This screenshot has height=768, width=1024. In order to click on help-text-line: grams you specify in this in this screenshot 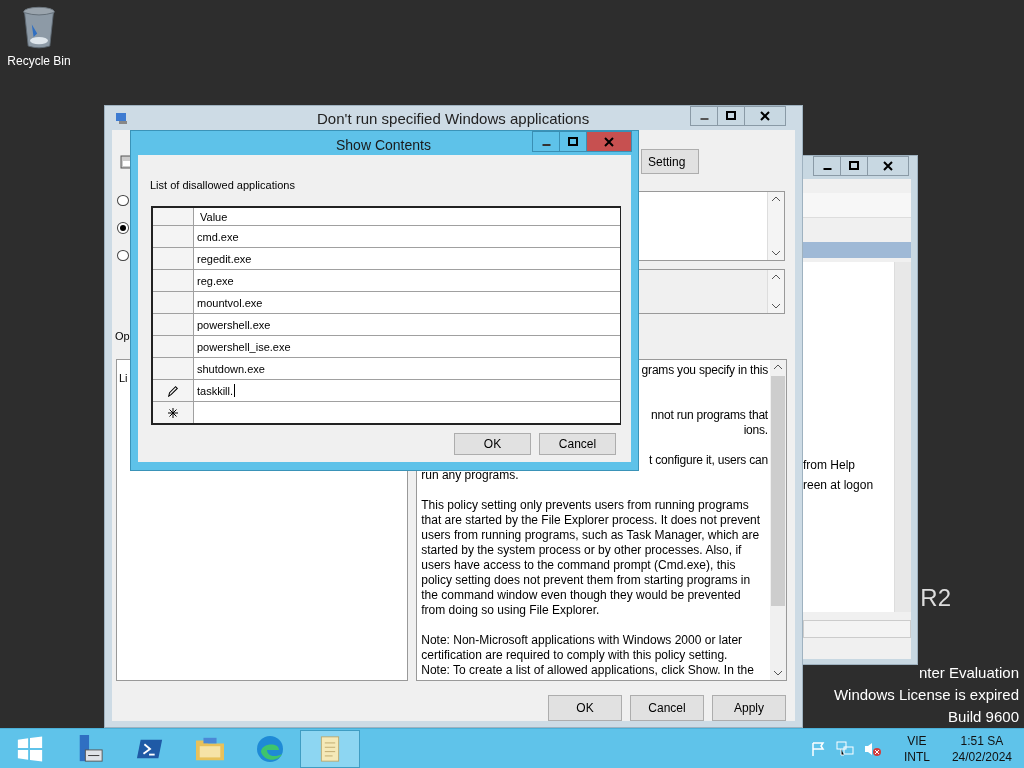, I will do `click(705, 370)`.